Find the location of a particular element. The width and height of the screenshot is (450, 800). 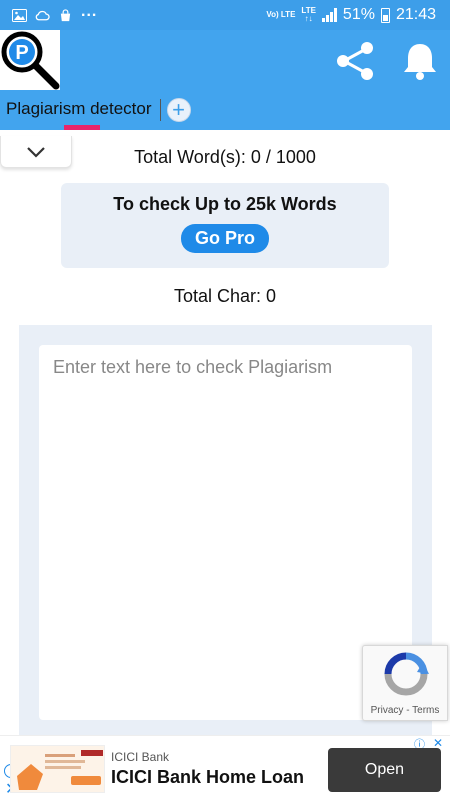

tab-plagiarism-detector: Plagiarism detector is located at coordinates (79, 110).